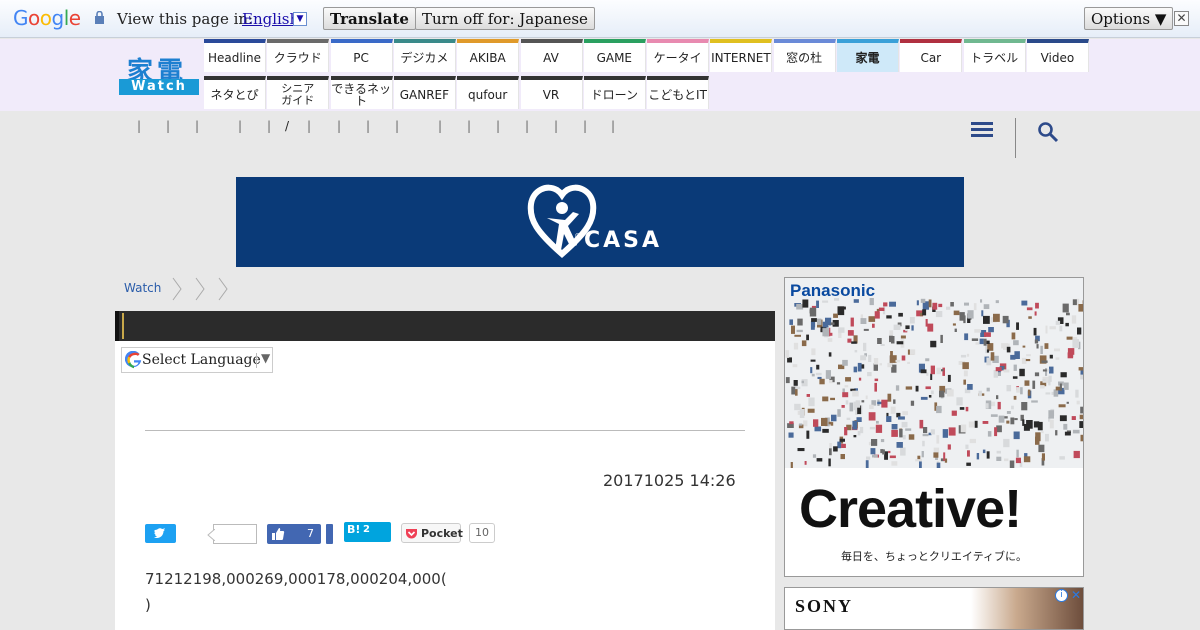 The image size is (1200, 630). What do you see at coordinates (505, 18) in the screenshot?
I see `turn-off-button: Turn off for: Japanese` at bounding box center [505, 18].